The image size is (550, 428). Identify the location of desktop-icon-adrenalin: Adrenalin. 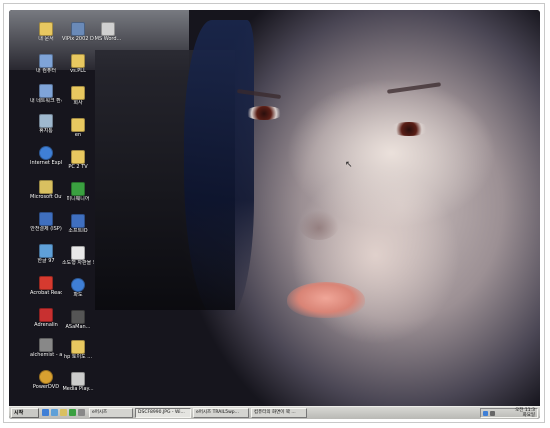
(46, 318).